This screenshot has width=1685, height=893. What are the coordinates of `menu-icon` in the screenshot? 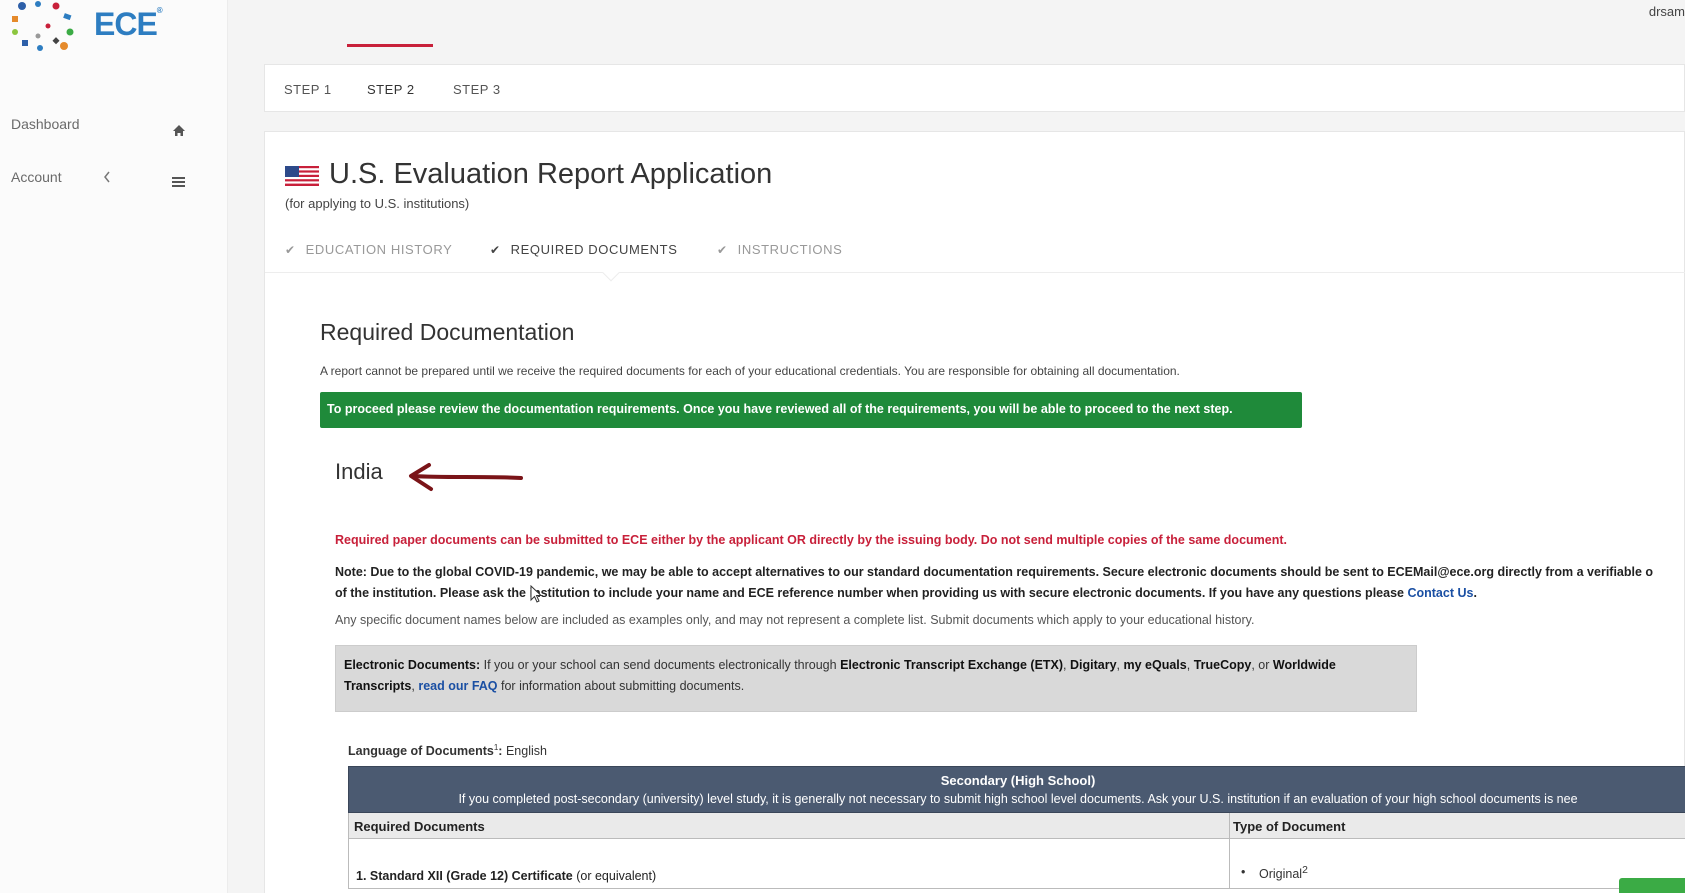 It's located at (178, 182).